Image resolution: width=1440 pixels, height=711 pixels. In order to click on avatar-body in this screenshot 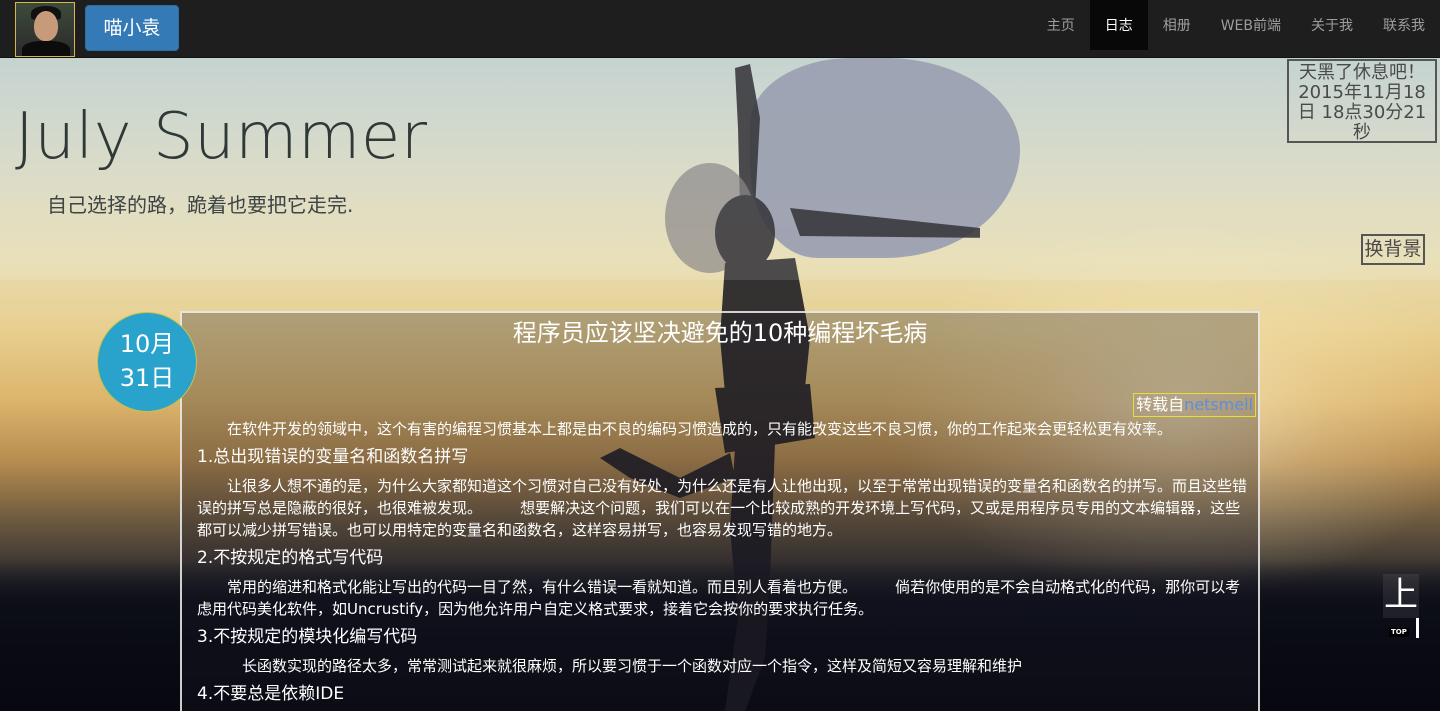, I will do `click(46, 48)`.